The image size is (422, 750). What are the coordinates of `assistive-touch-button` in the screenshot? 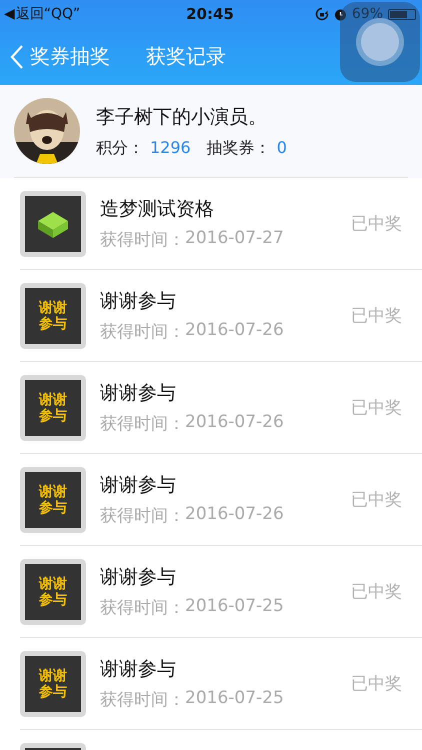 It's located at (380, 42).